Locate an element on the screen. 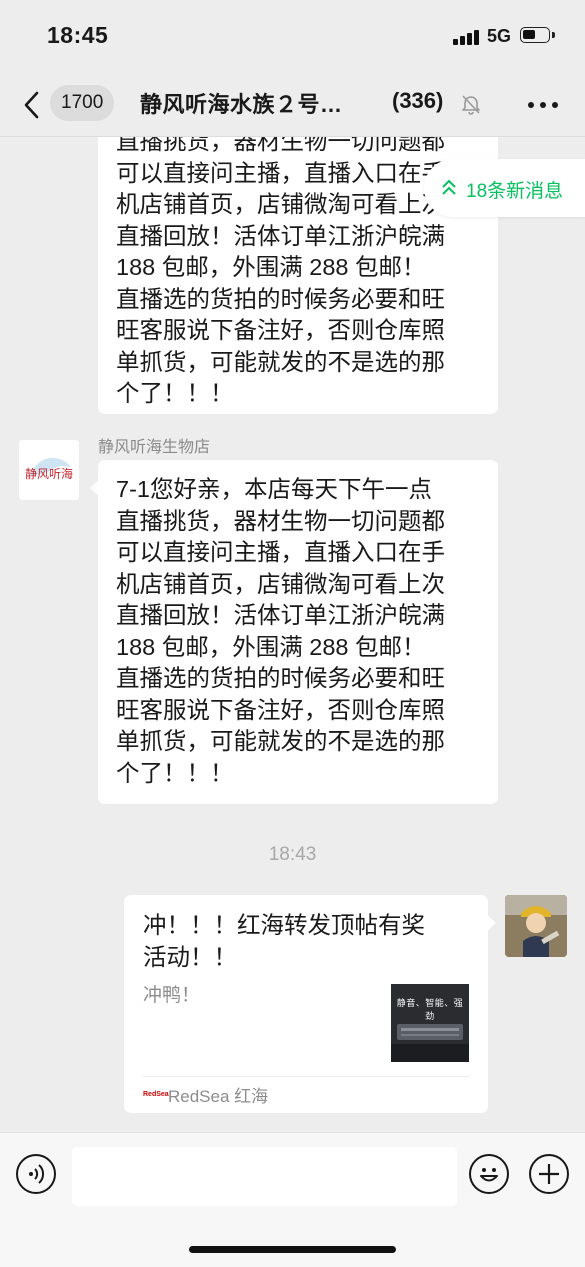  bell-muted-icon is located at coordinates (471, 105).